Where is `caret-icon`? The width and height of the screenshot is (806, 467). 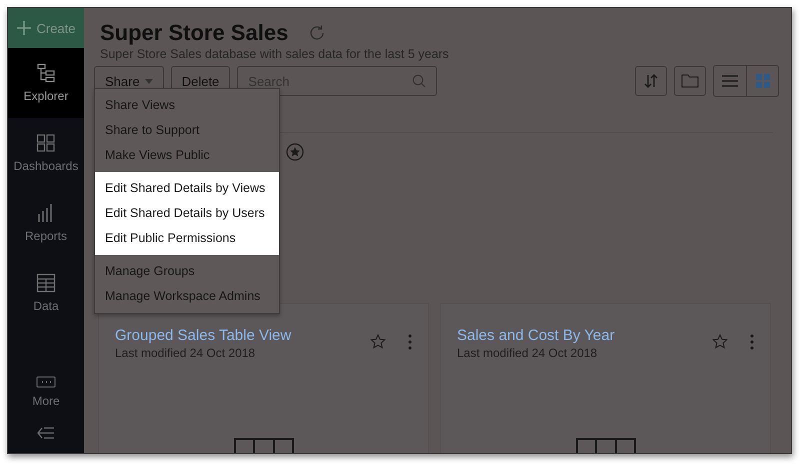
caret-icon is located at coordinates (148, 81).